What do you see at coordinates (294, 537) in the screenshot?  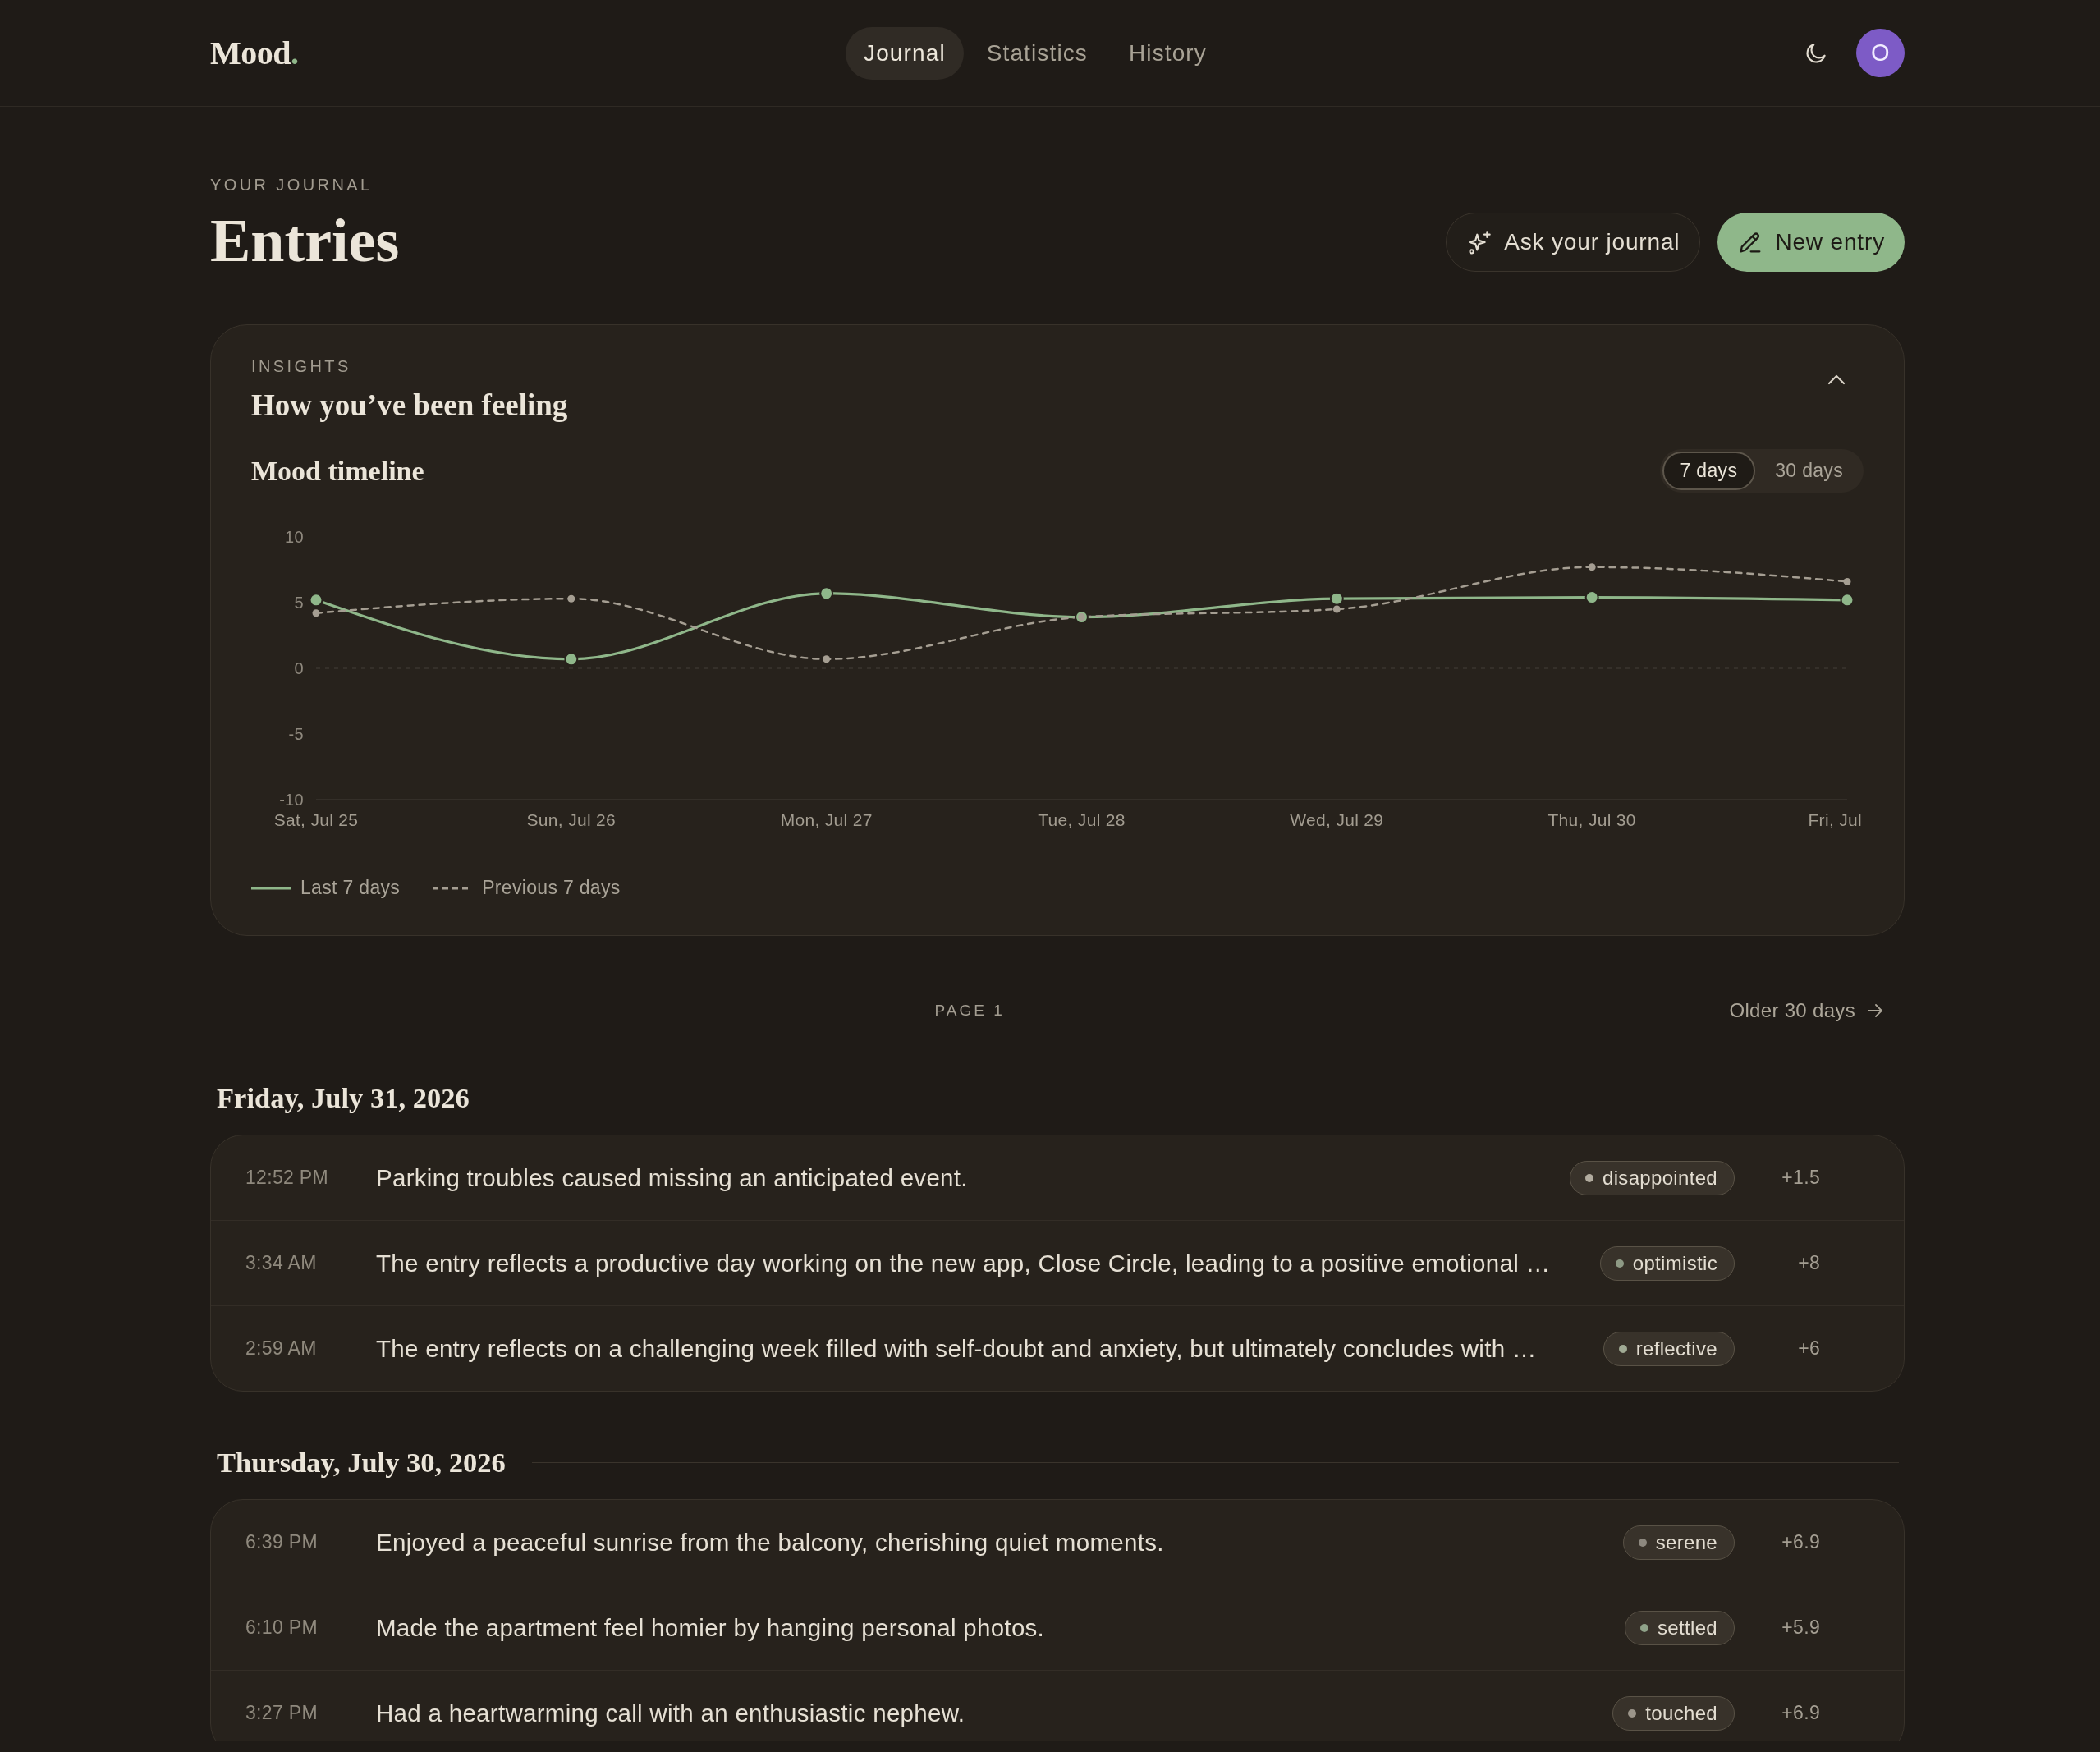 I see `axis-label: 10` at bounding box center [294, 537].